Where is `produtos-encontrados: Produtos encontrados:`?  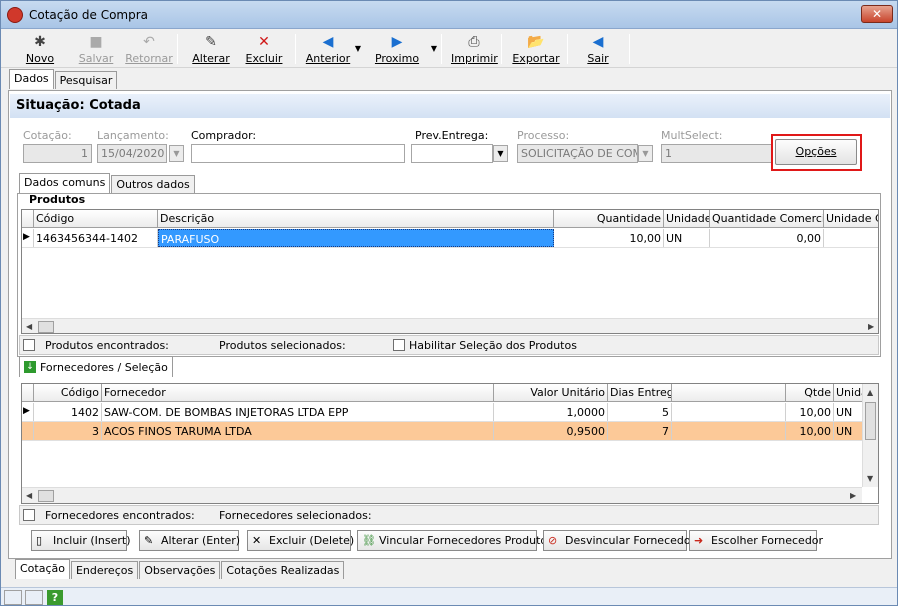 produtos-encontrados: Produtos encontrados: is located at coordinates (107, 345).